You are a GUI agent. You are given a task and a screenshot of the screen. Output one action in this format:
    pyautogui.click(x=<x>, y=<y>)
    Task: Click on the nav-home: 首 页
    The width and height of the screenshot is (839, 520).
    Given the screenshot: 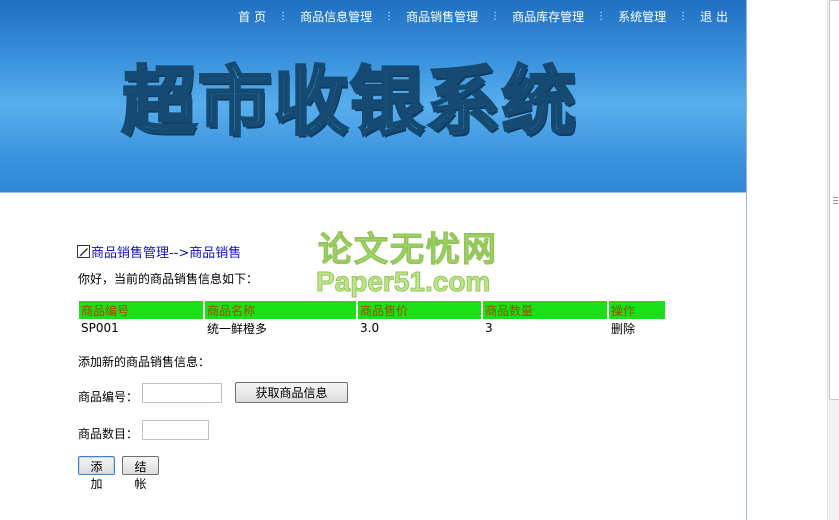 What is the action you would take?
    pyautogui.click(x=252, y=16)
    